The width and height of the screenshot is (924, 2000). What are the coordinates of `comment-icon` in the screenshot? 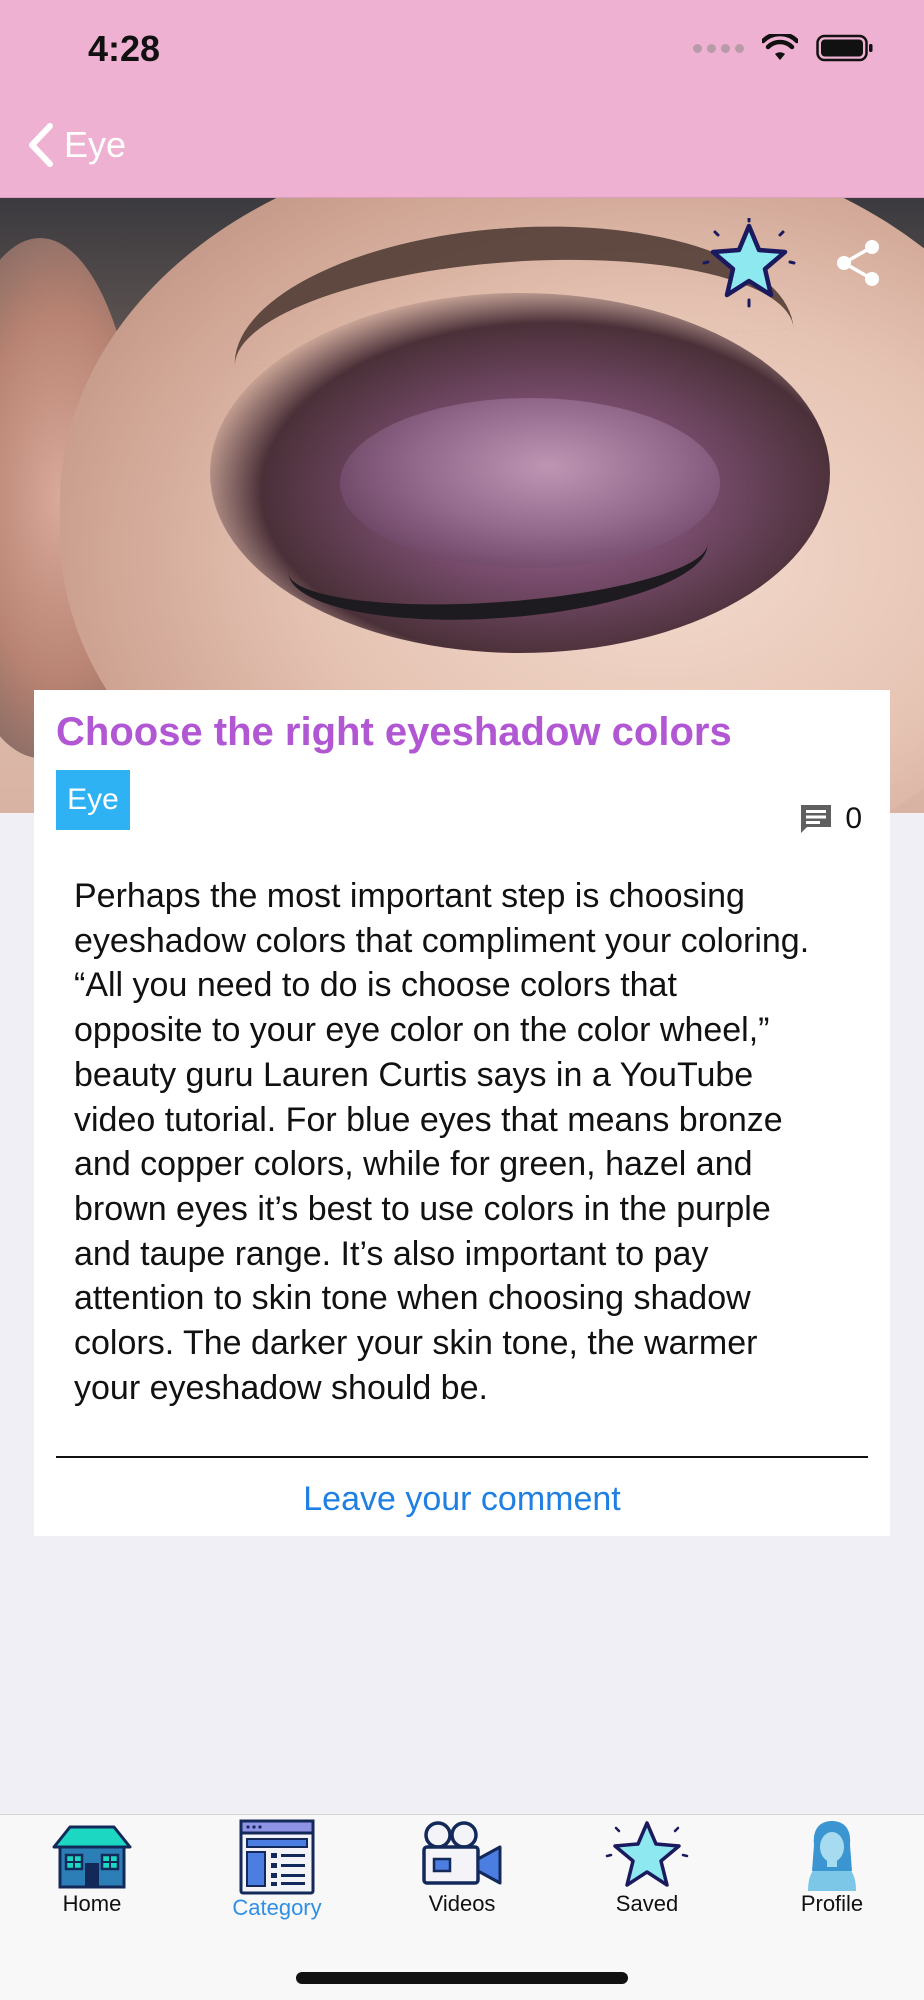 It's located at (816, 819).